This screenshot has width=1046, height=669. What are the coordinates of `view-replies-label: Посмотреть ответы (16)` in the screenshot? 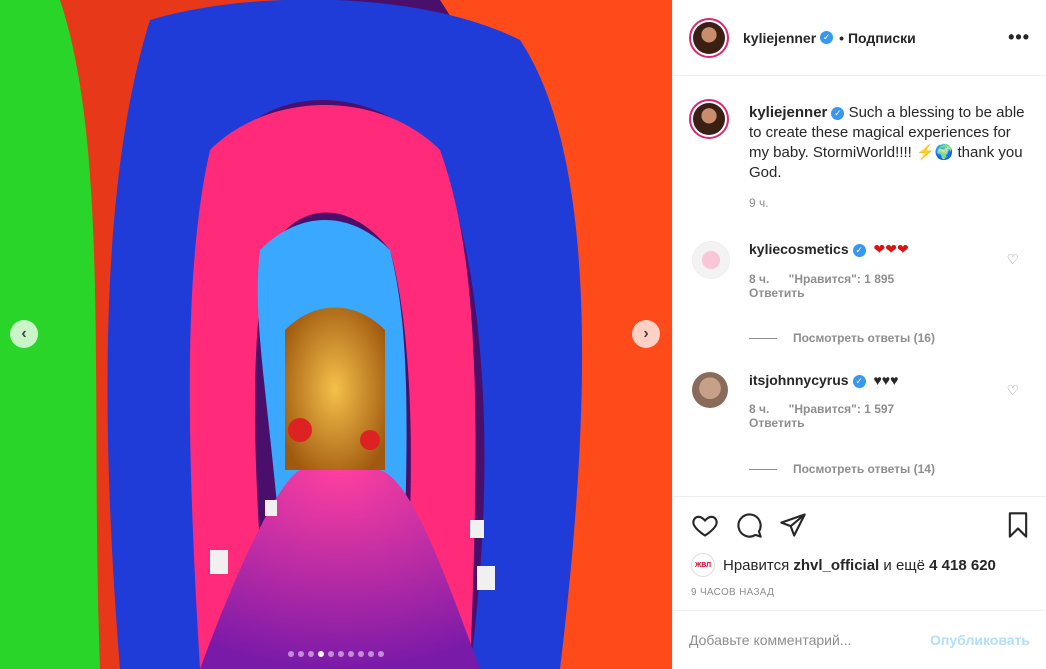 It's located at (864, 338).